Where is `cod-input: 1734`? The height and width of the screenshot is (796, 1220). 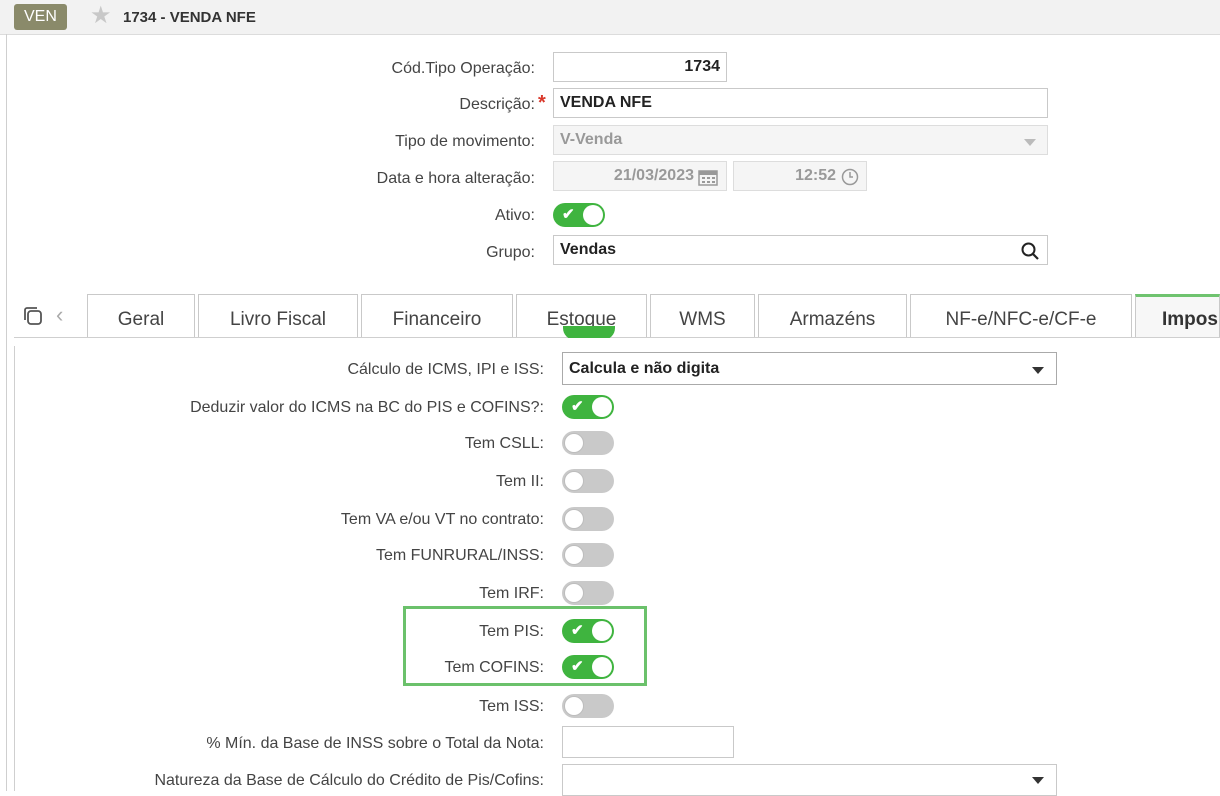 cod-input: 1734 is located at coordinates (640, 67).